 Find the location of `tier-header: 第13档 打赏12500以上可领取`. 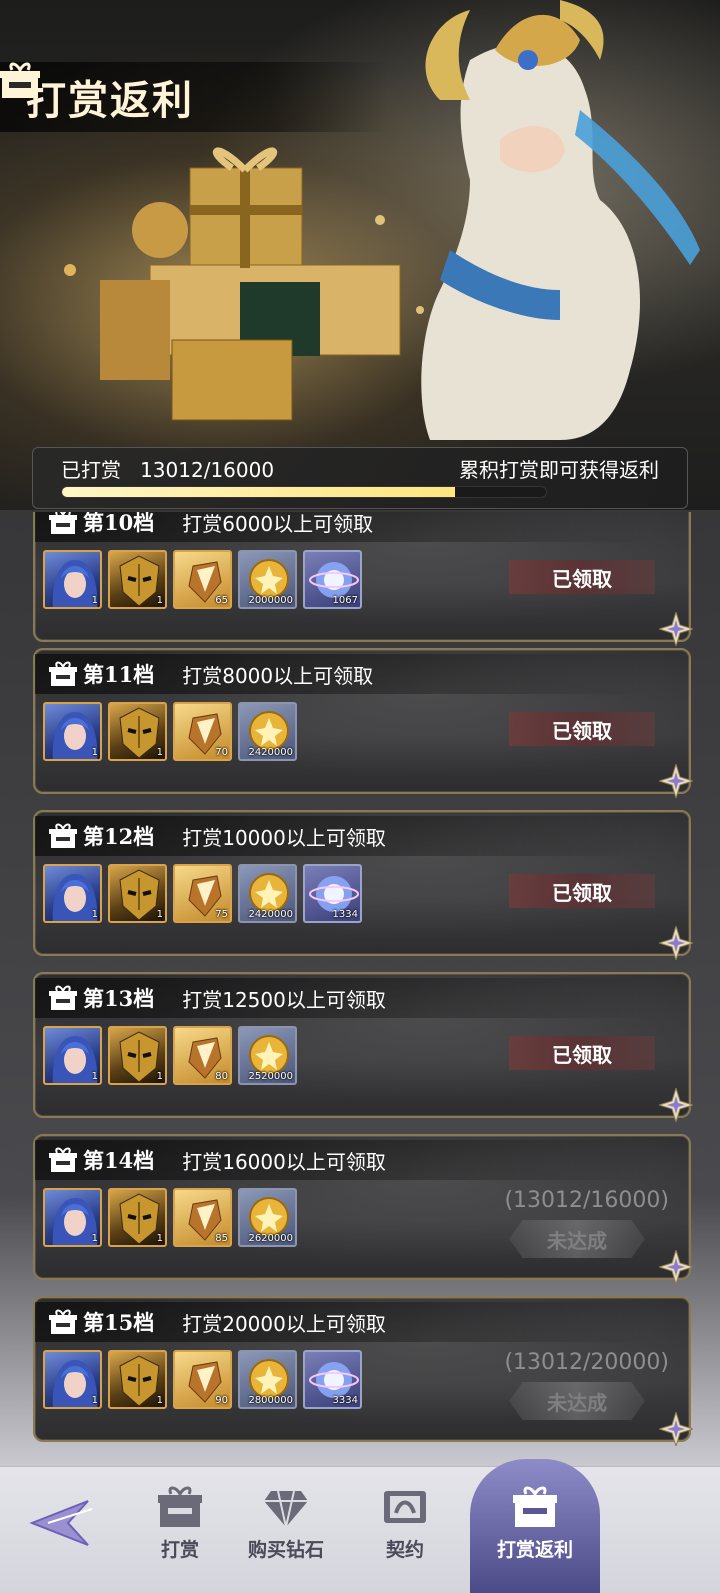

tier-header: 第13档 打赏12500以上可领取 is located at coordinates (345, 998).